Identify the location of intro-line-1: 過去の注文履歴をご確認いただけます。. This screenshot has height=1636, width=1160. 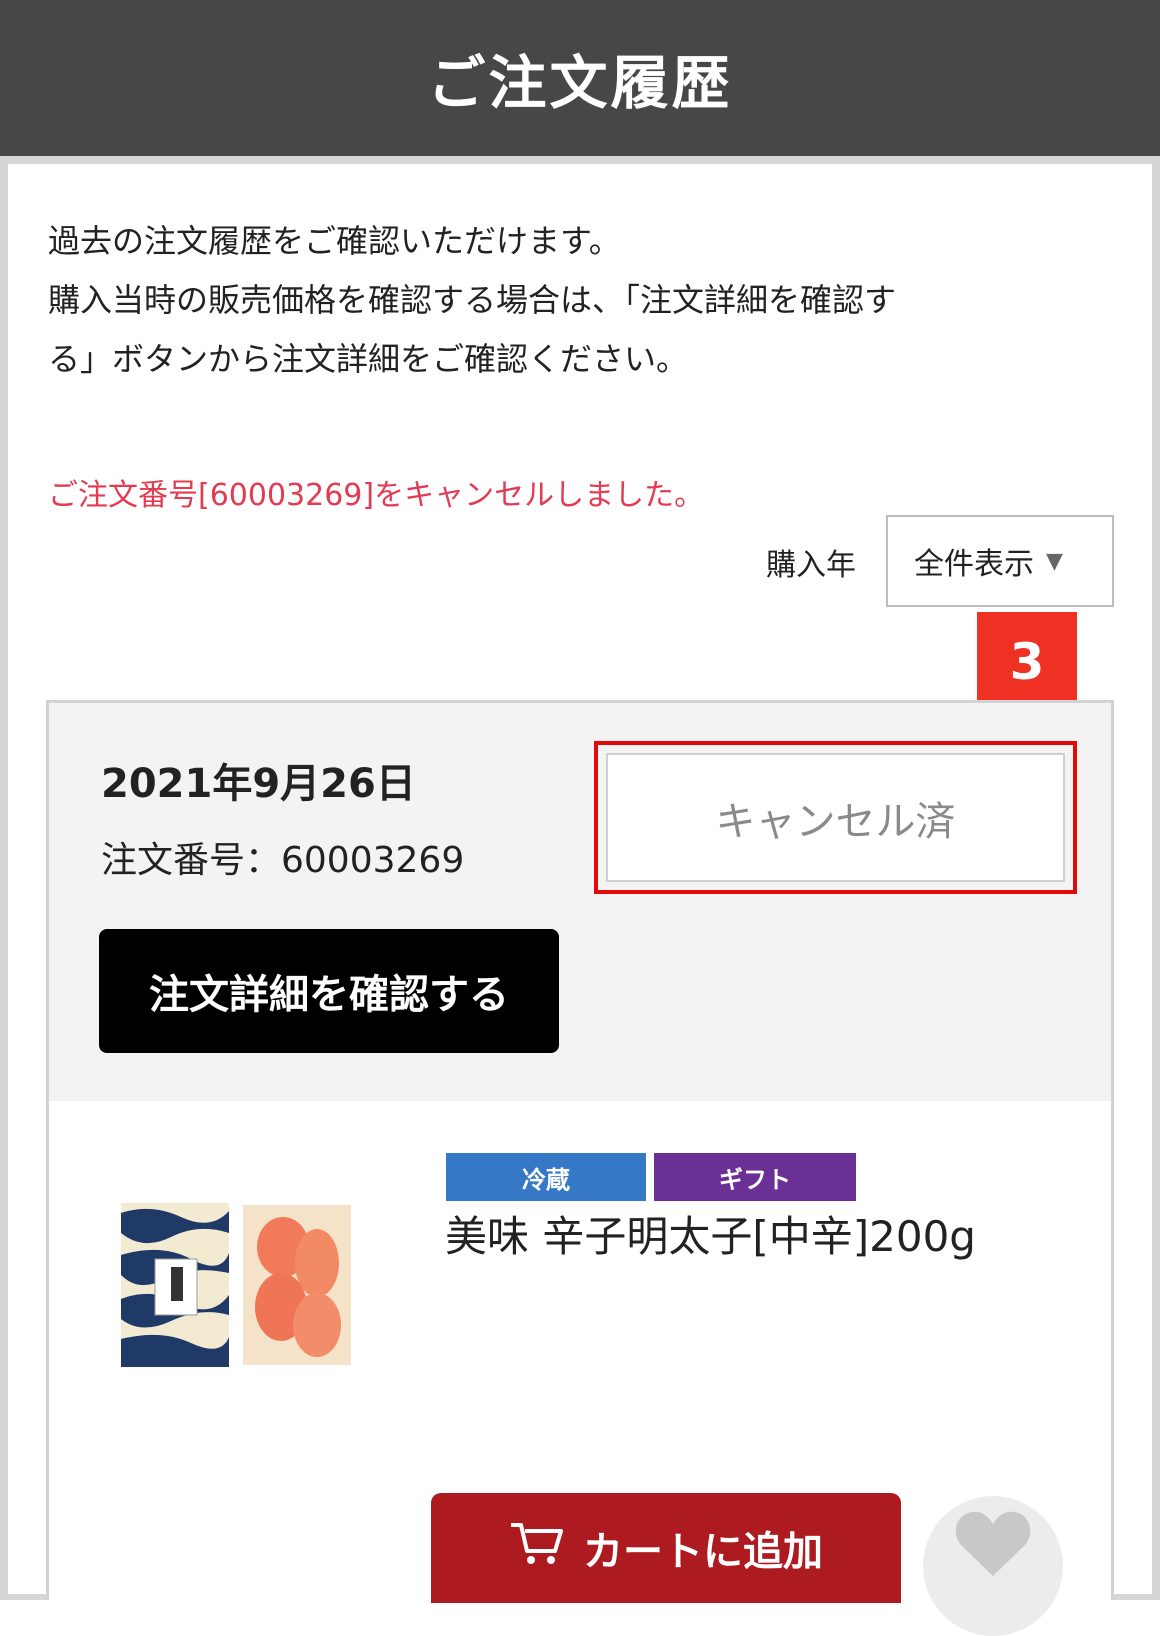
(334, 241).